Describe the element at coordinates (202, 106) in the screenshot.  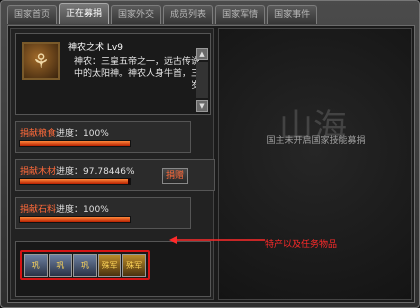
I see `scroll-down-icon: ▼` at that location.